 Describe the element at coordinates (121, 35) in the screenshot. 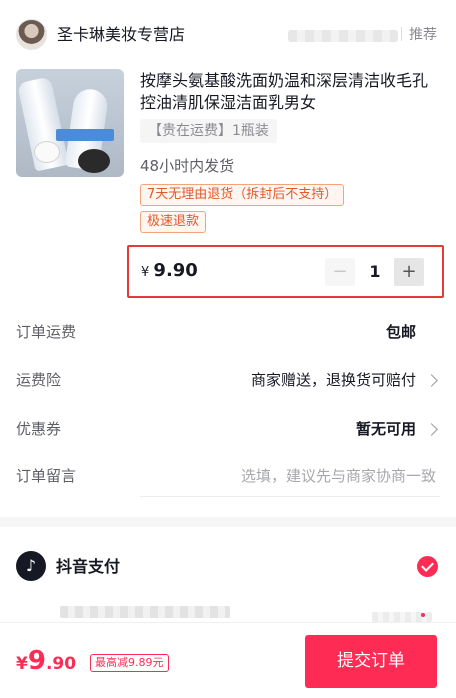

I see `store-name: 圣卡琳美妆专营店` at that location.